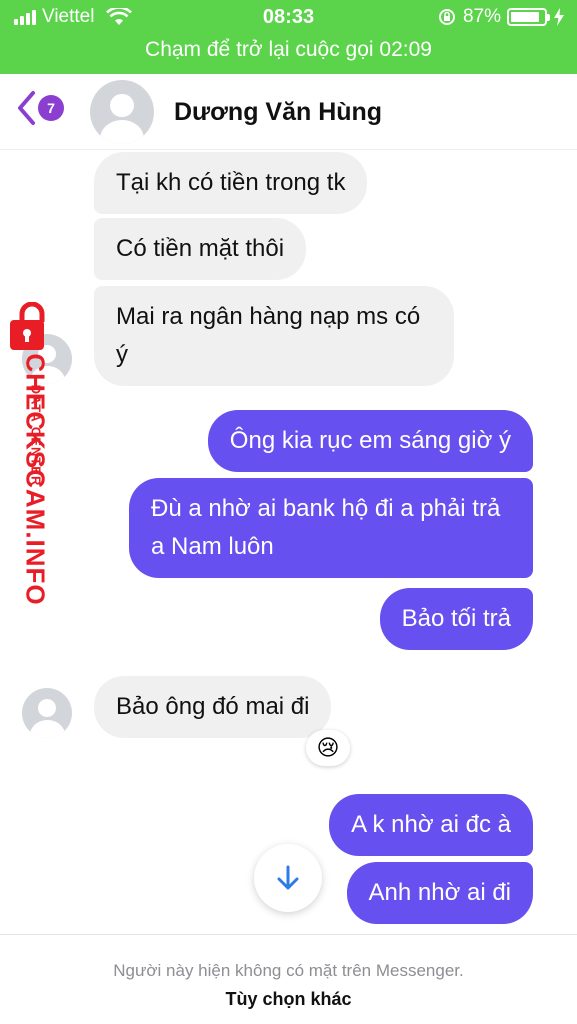 The width and height of the screenshot is (577, 1024). What do you see at coordinates (47, 713) in the screenshot?
I see `sender-avatar` at bounding box center [47, 713].